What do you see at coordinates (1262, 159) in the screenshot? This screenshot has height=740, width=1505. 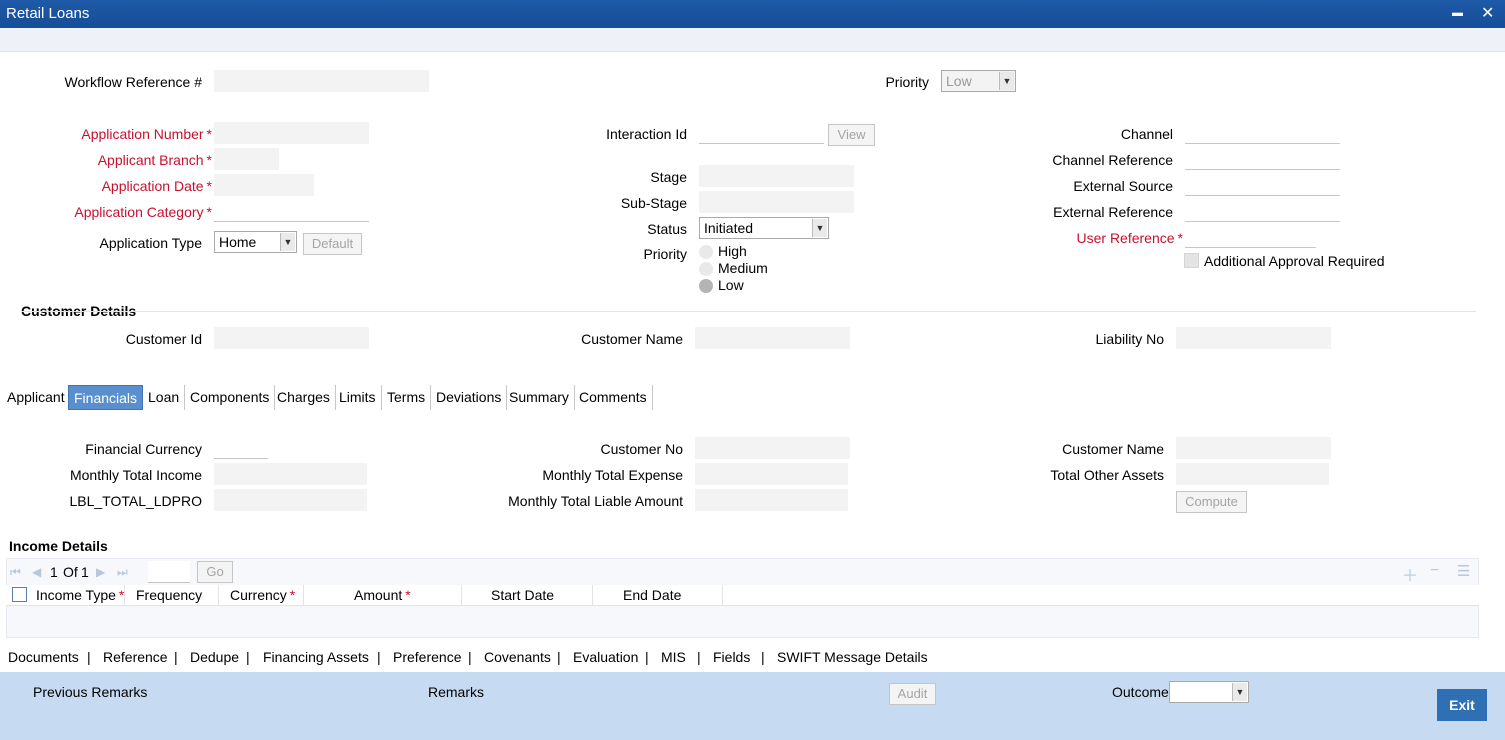 I see `channel-reference-input` at bounding box center [1262, 159].